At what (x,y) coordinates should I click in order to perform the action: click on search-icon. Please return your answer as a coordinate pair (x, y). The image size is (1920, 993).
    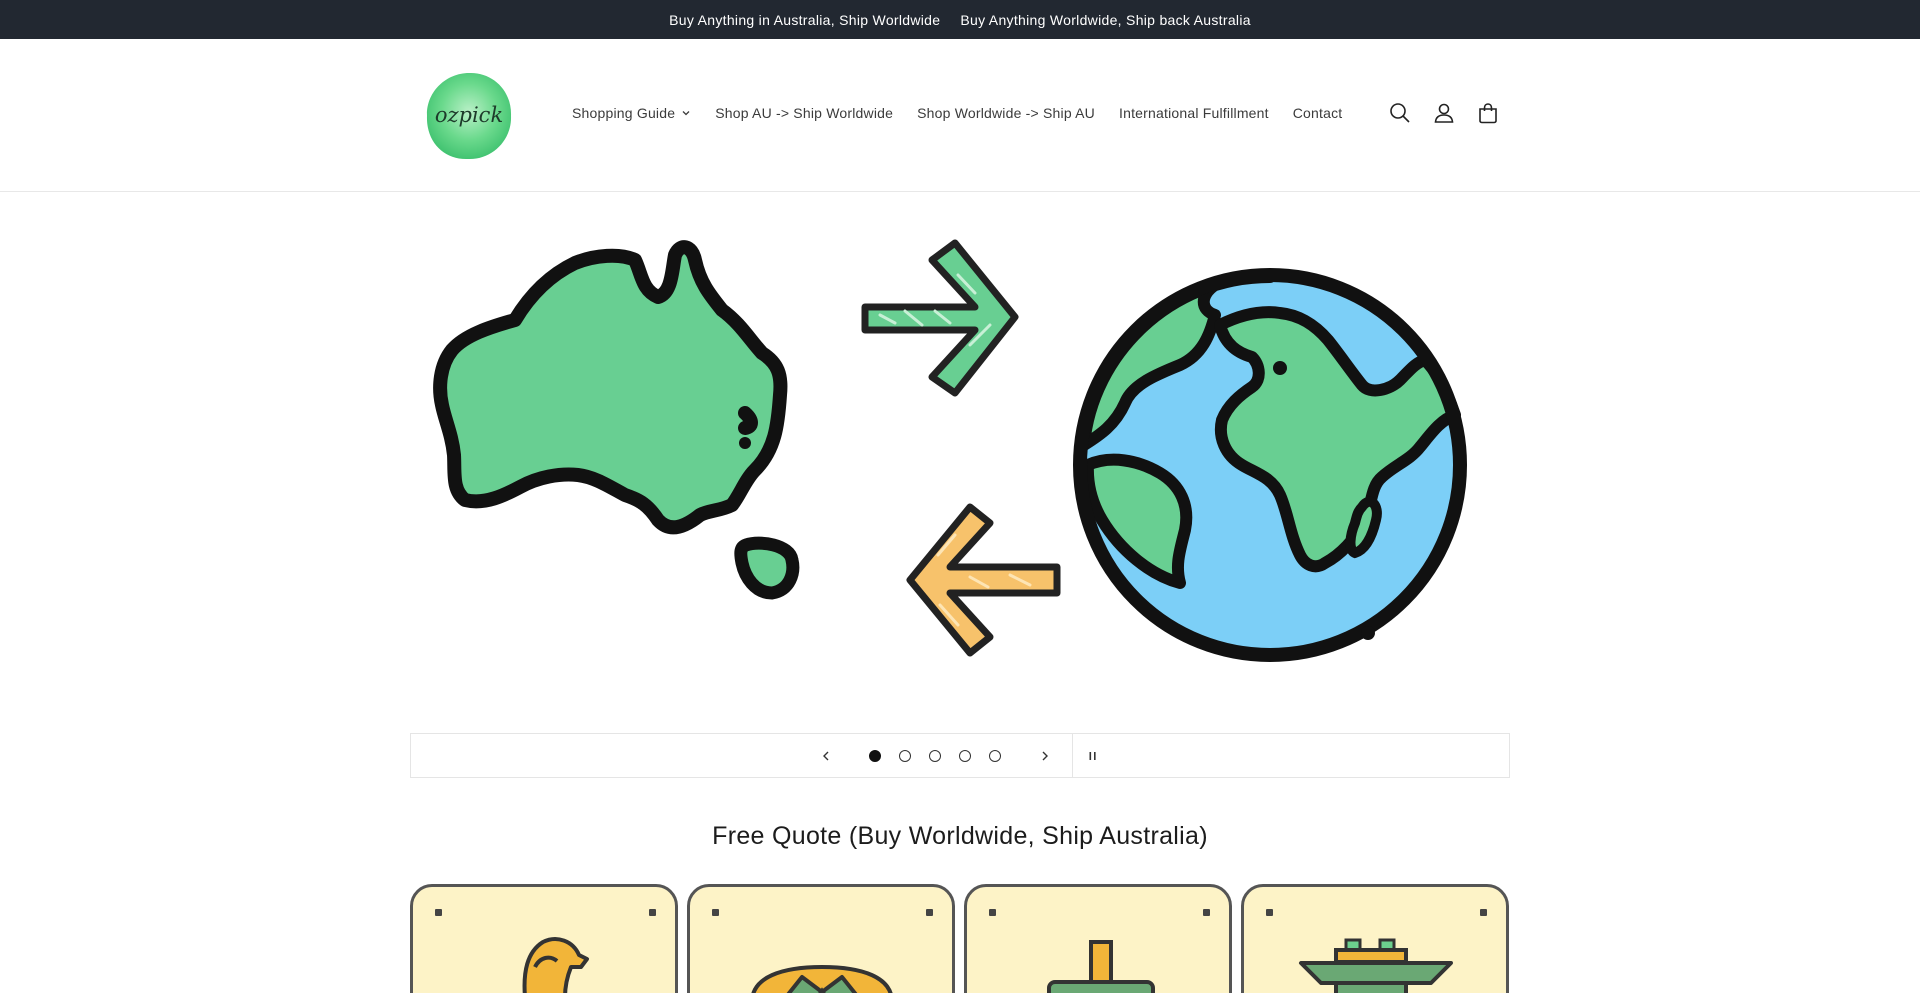
    Looking at the image, I should click on (1400, 113).